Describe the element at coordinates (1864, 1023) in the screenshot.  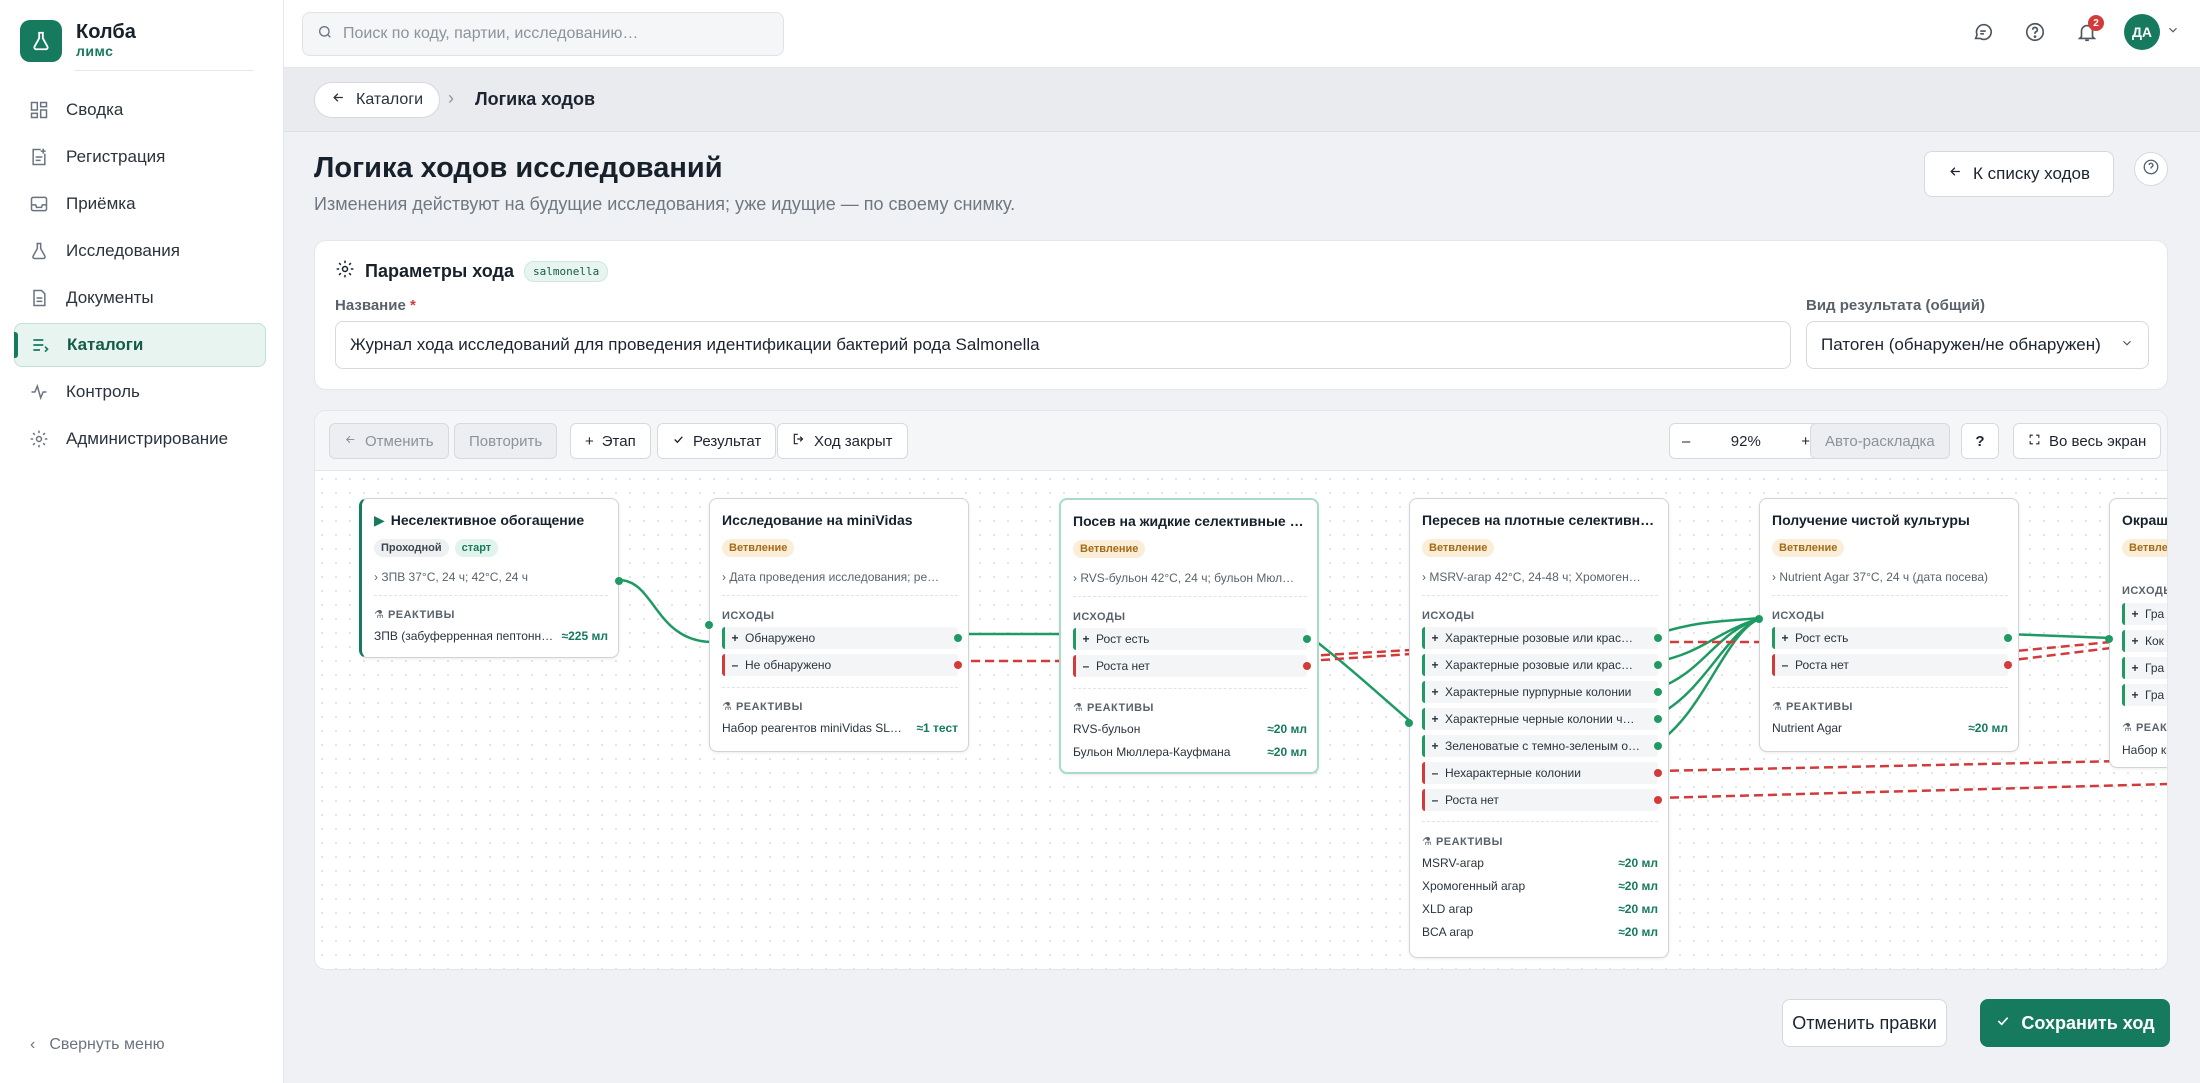
I see `cancel-changes-button: Отменить правки` at that location.